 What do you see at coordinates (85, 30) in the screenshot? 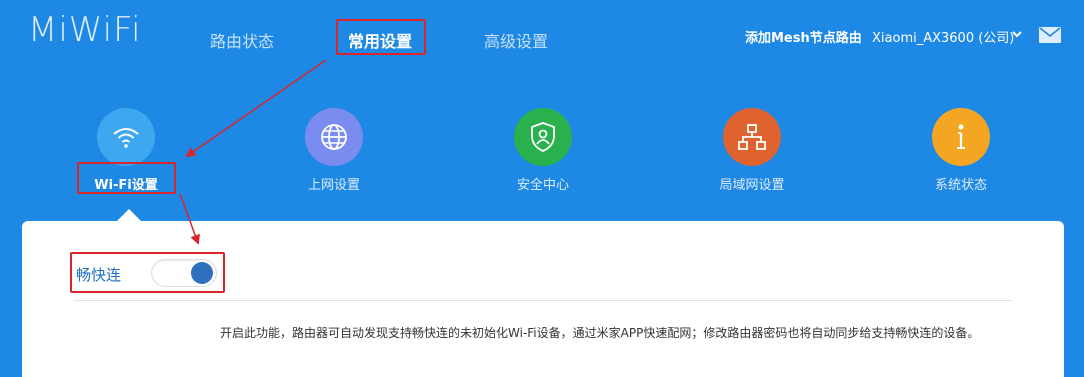
I see `miwifi-logo: MiWiFi` at bounding box center [85, 30].